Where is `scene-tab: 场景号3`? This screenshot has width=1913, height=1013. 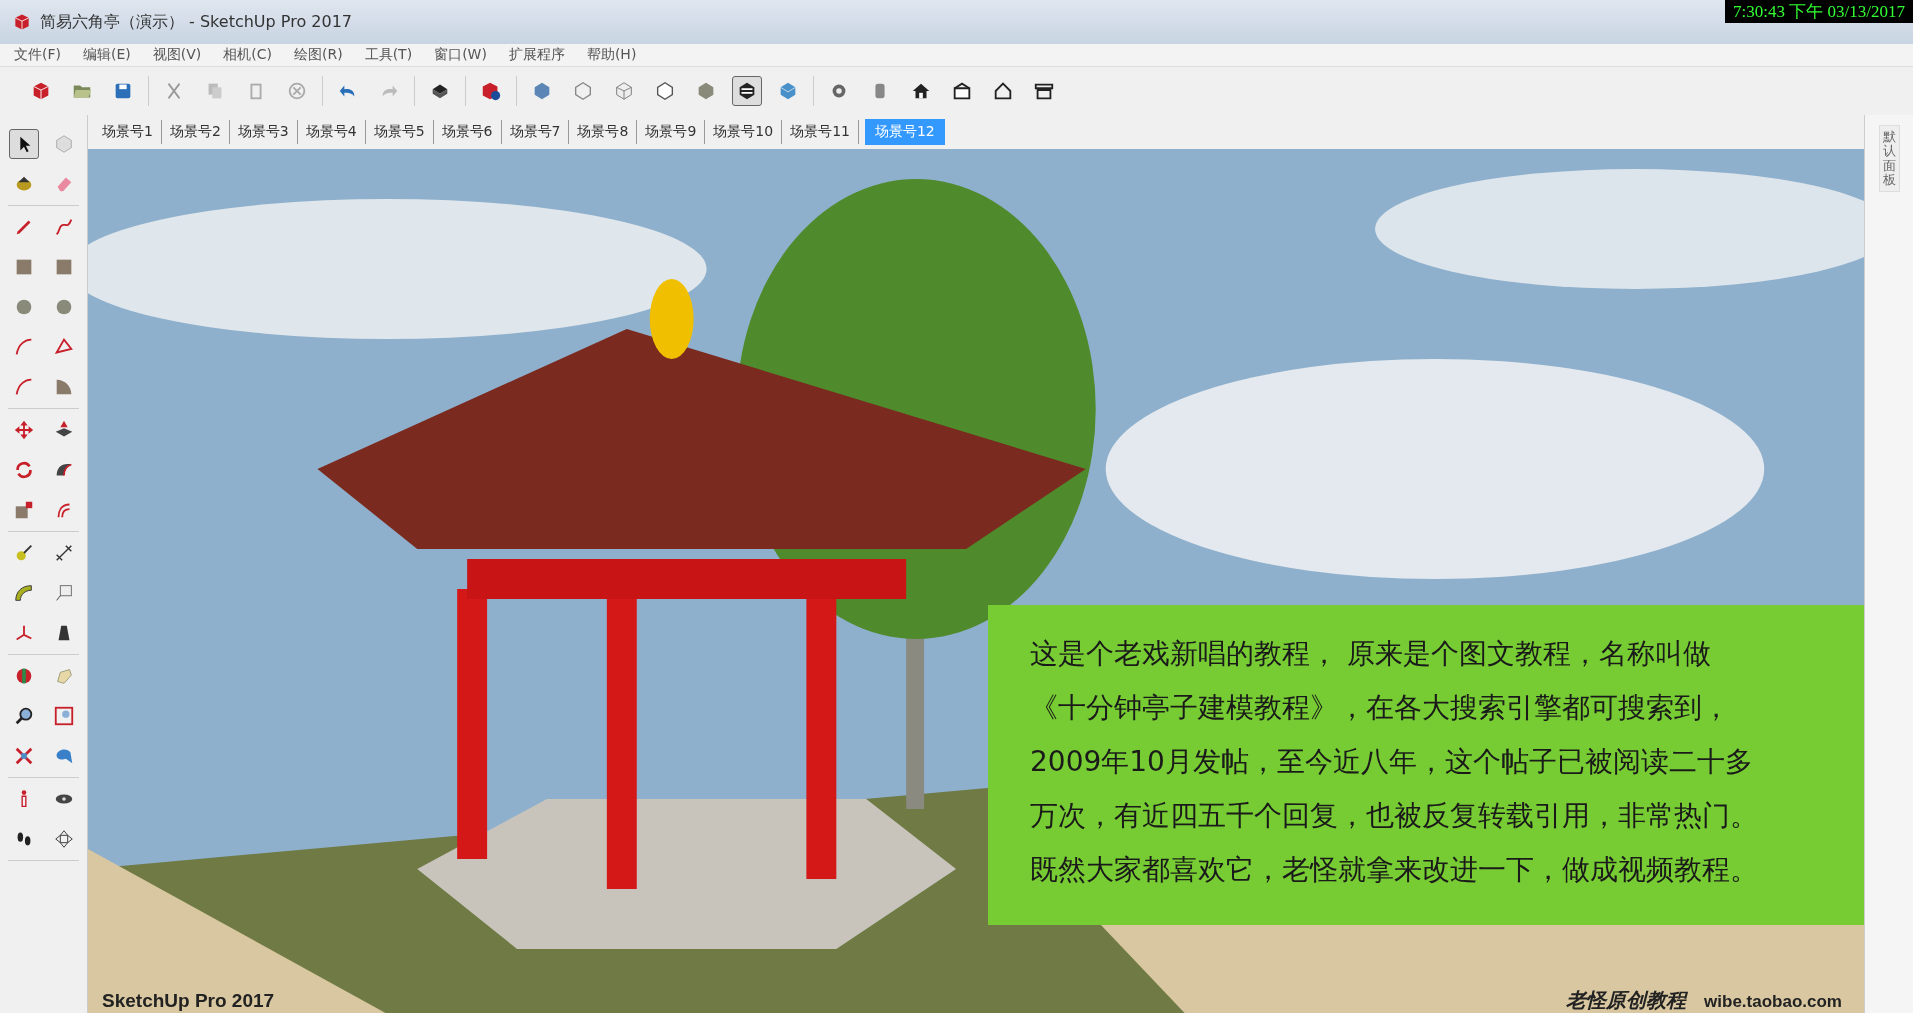 scene-tab: 场景号3 is located at coordinates (263, 132).